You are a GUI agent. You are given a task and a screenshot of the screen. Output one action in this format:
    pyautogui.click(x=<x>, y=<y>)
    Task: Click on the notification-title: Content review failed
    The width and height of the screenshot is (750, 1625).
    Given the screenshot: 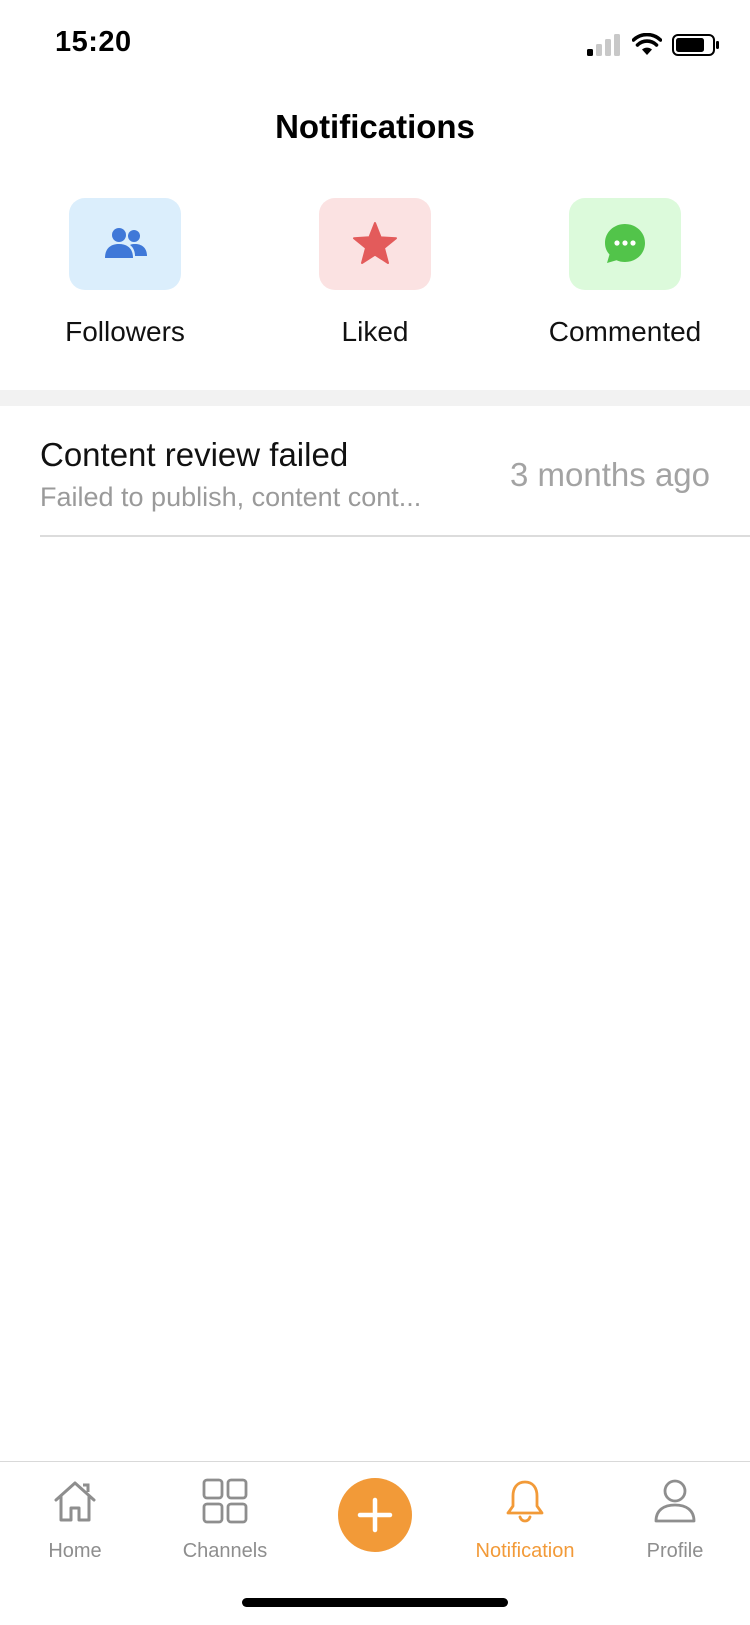 What is the action you would take?
    pyautogui.click(x=194, y=454)
    